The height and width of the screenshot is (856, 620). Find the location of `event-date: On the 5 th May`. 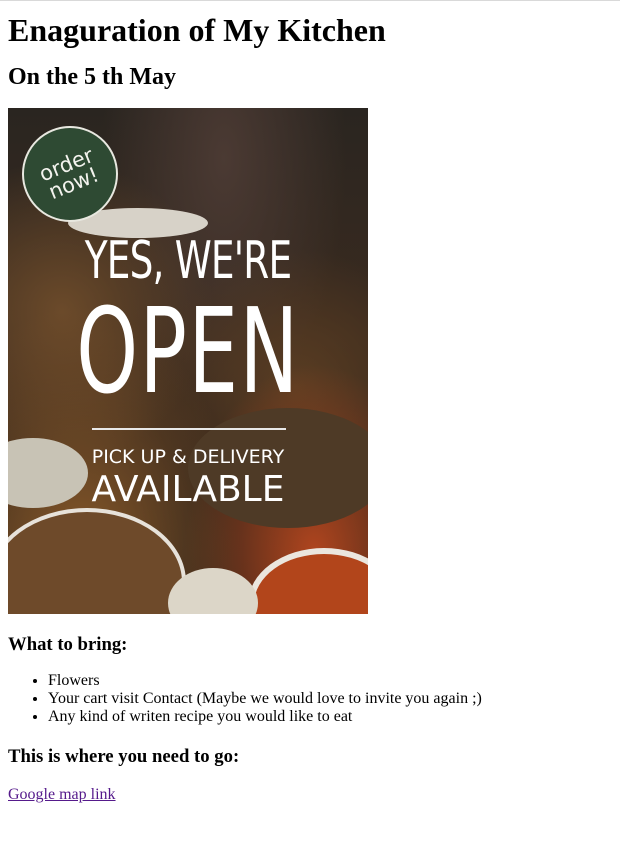

event-date: On the 5 th May is located at coordinates (92, 77).